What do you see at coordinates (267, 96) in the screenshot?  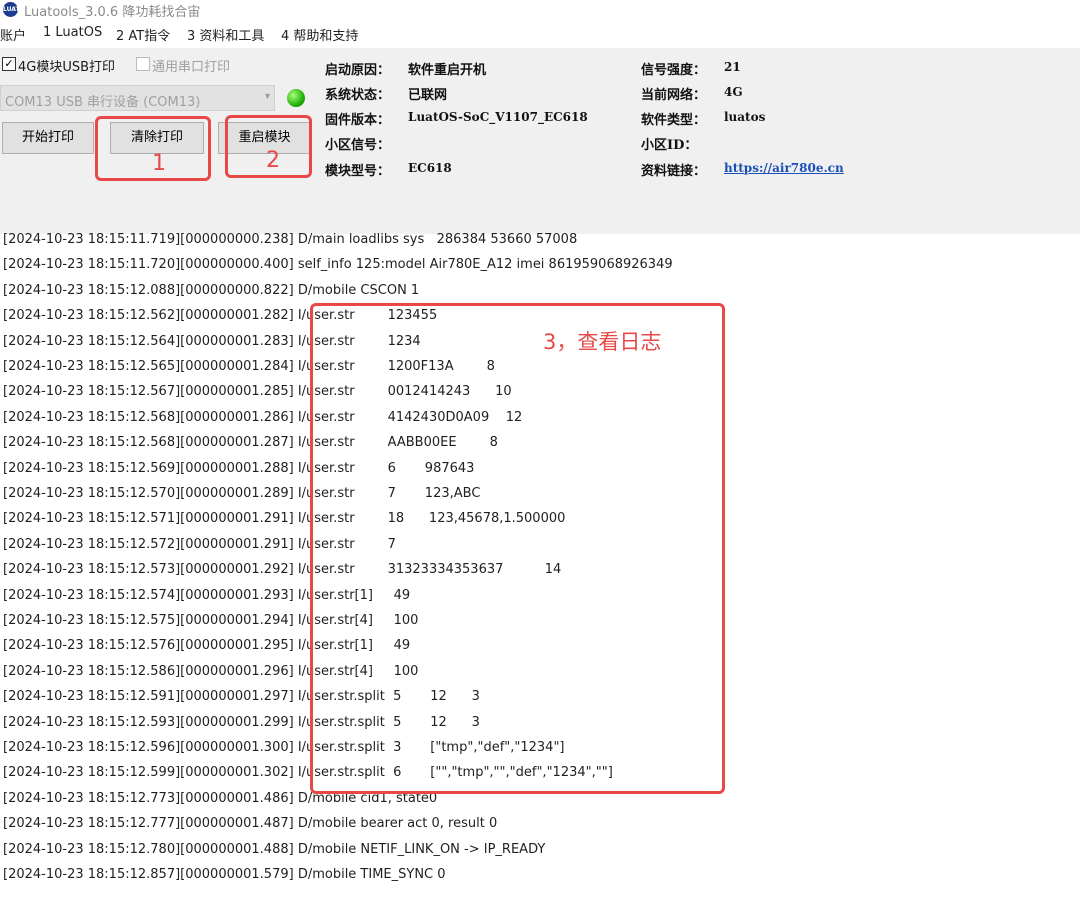 I see `chevron-down-icon: ▾` at bounding box center [267, 96].